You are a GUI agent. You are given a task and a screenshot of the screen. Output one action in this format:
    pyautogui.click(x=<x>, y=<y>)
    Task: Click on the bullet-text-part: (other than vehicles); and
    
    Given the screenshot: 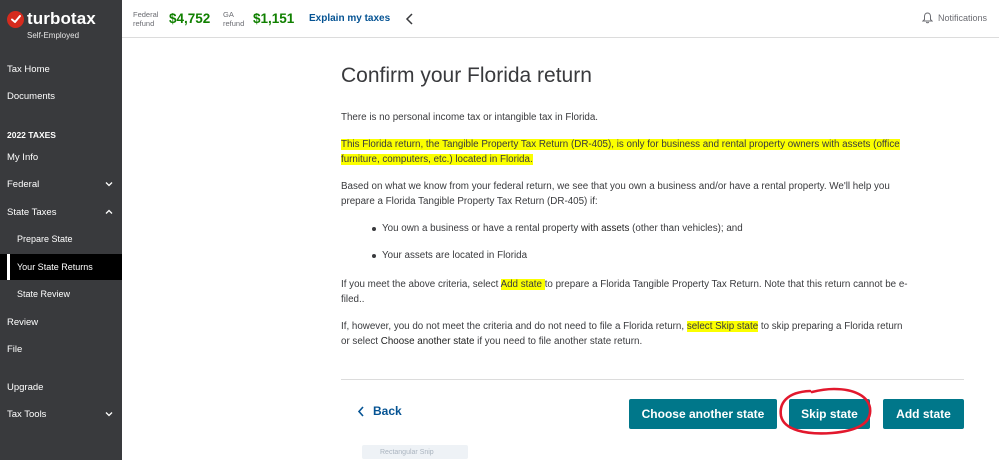 What is the action you would take?
    pyautogui.click(x=686, y=228)
    